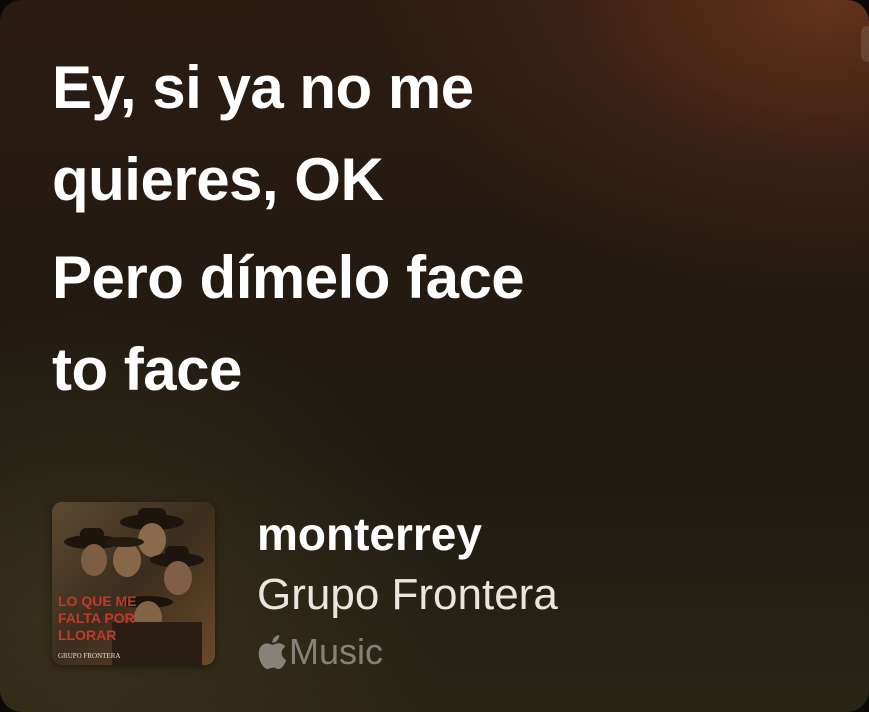  I want to click on apple-music-badge: Music, so click(320, 652).